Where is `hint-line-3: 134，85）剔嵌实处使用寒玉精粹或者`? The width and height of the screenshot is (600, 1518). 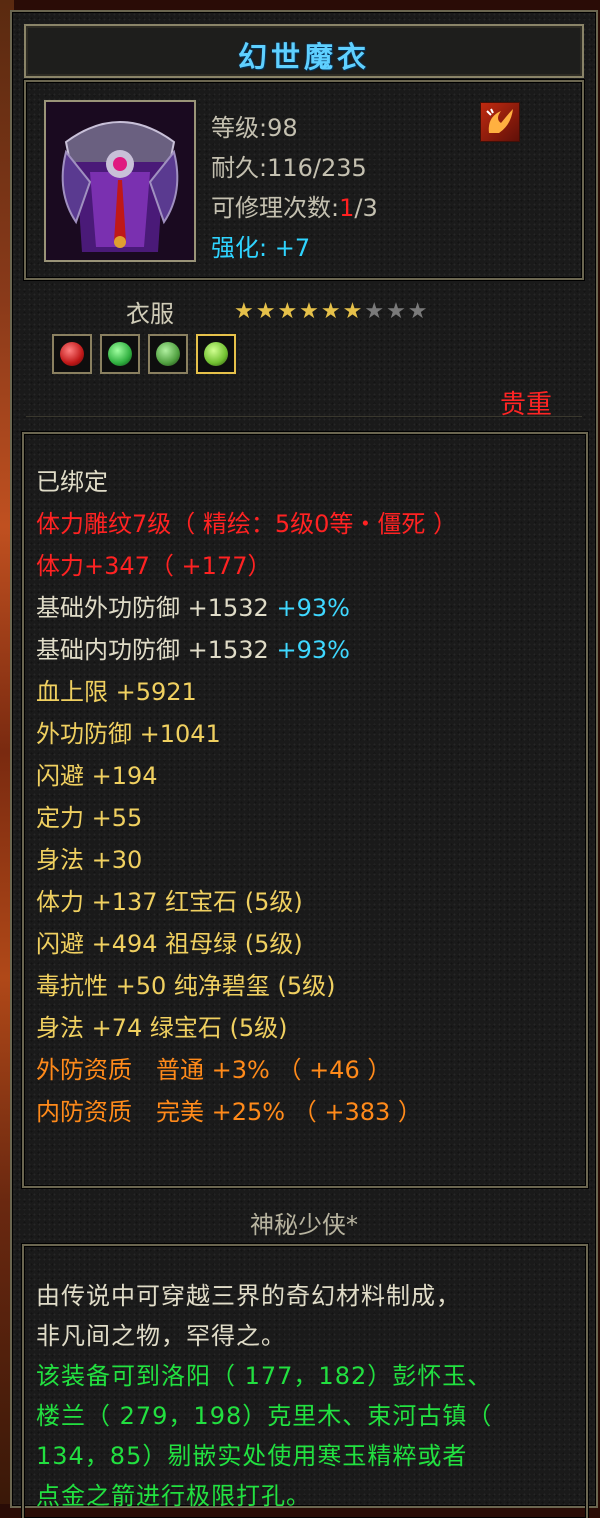 hint-line-3: 134，85）剔嵌实处使用寒玉精粹或者 is located at coordinates (252, 1456).